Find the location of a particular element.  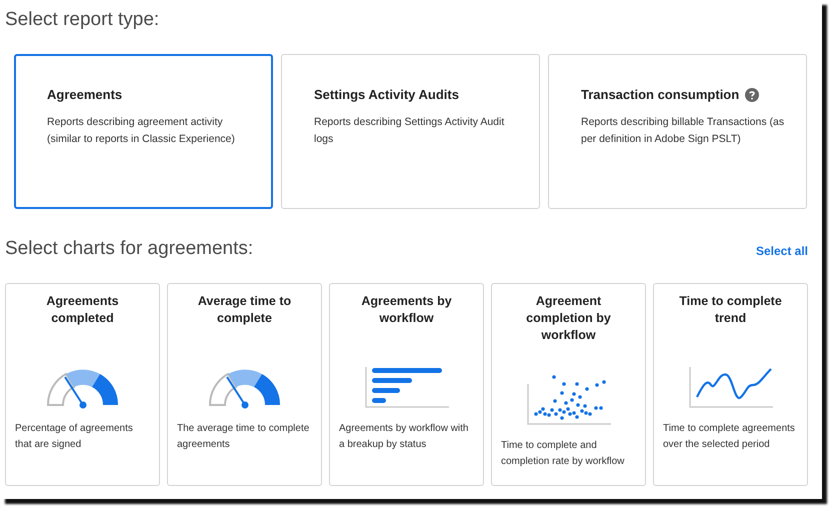

card-title: Agreements by workflow is located at coordinates (406, 310).